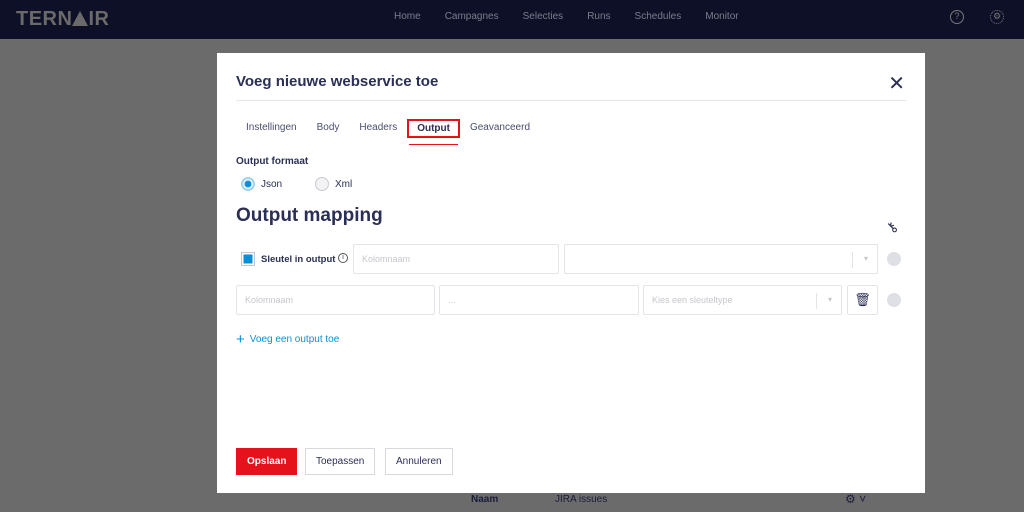  What do you see at coordinates (472, 16) in the screenshot?
I see `nav-campagnes: Campagnes` at bounding box center [472, 16].